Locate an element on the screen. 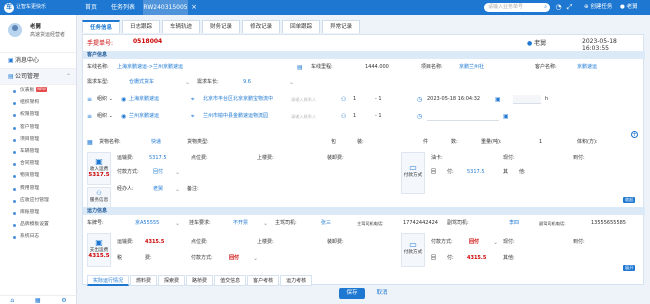 Image resolution: width=650 pixels, height=304 pixels. doc-icon: ▦ is located at coordinates (38, 300).